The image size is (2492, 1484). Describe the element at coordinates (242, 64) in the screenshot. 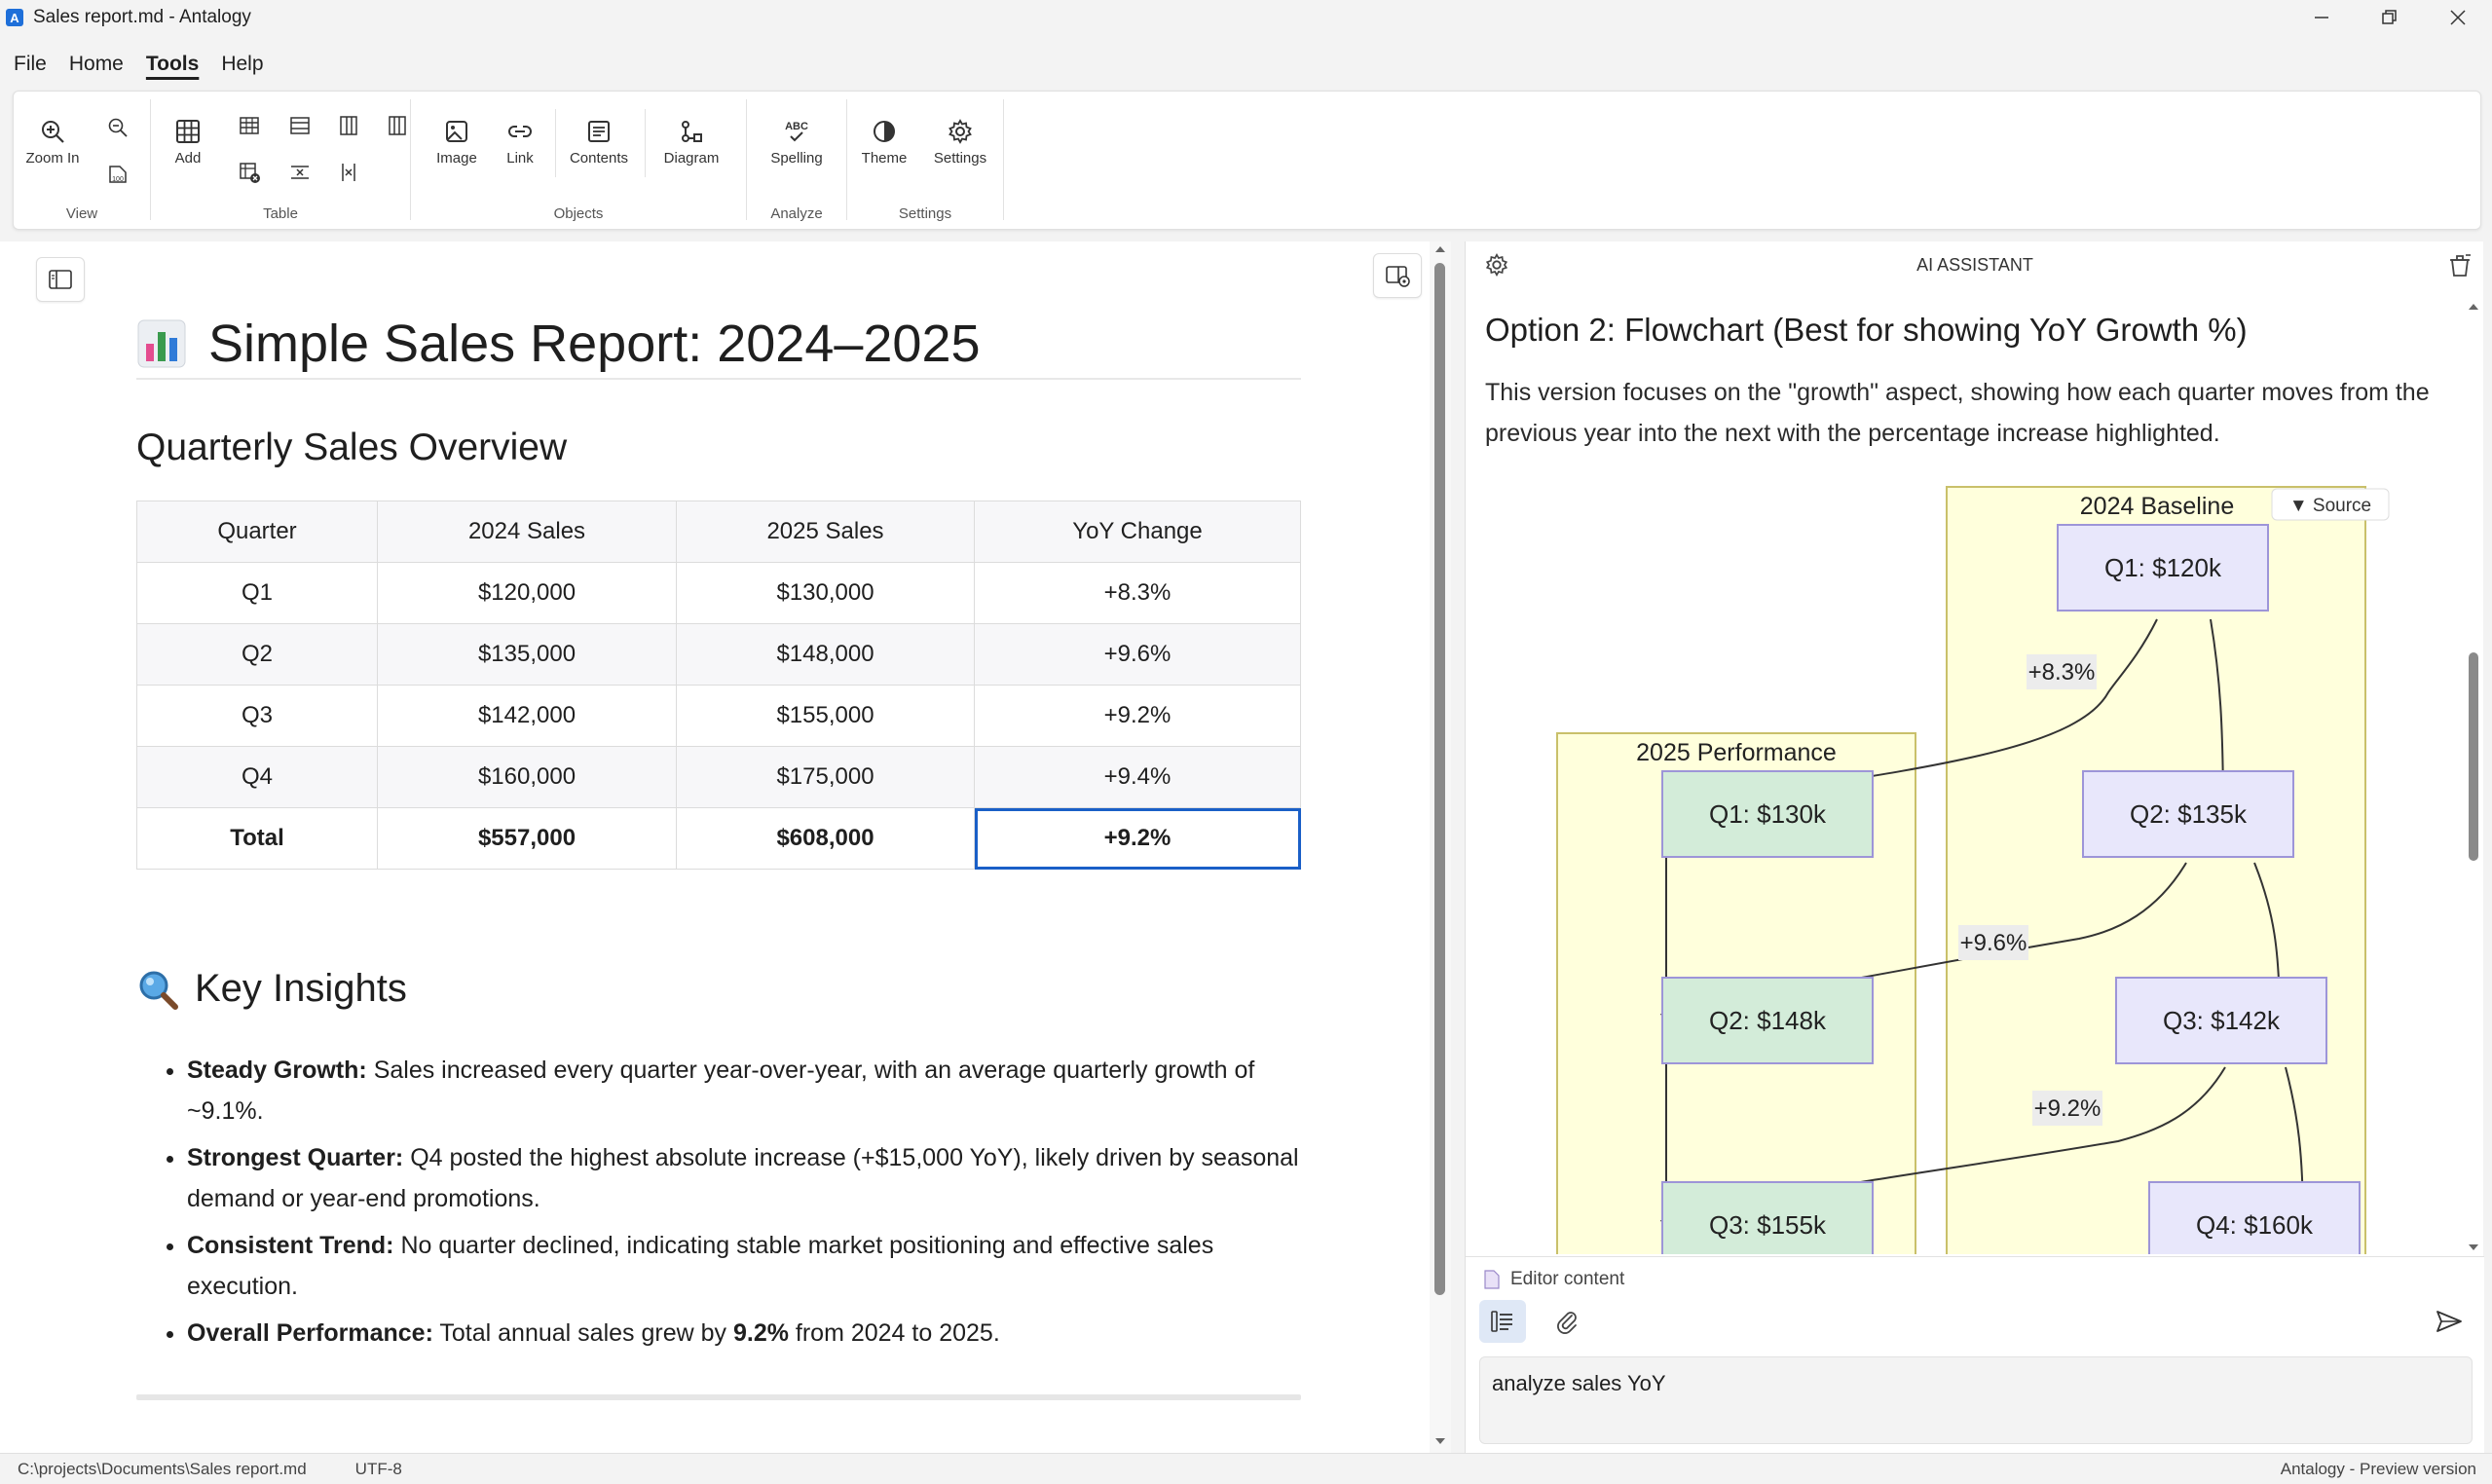

I see `menu-help: Help` at that location.